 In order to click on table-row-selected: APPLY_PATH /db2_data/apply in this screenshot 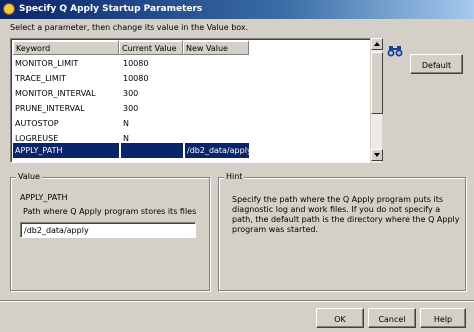, I will do `click(196, 150)`.